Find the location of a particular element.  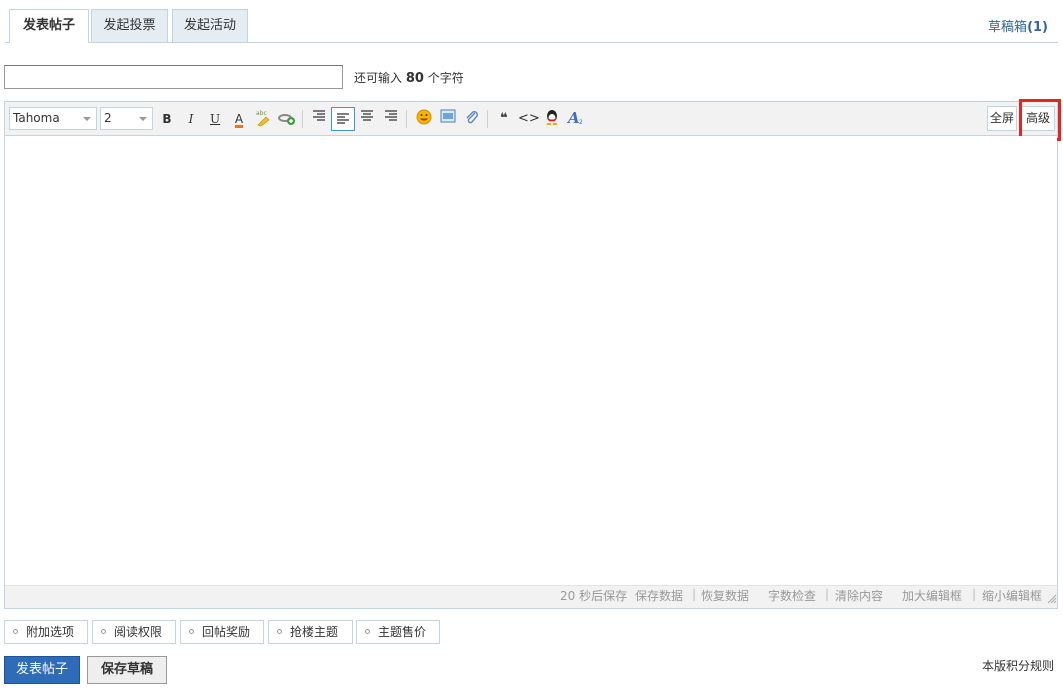

align-left-button is located at coordinates (343, 119).